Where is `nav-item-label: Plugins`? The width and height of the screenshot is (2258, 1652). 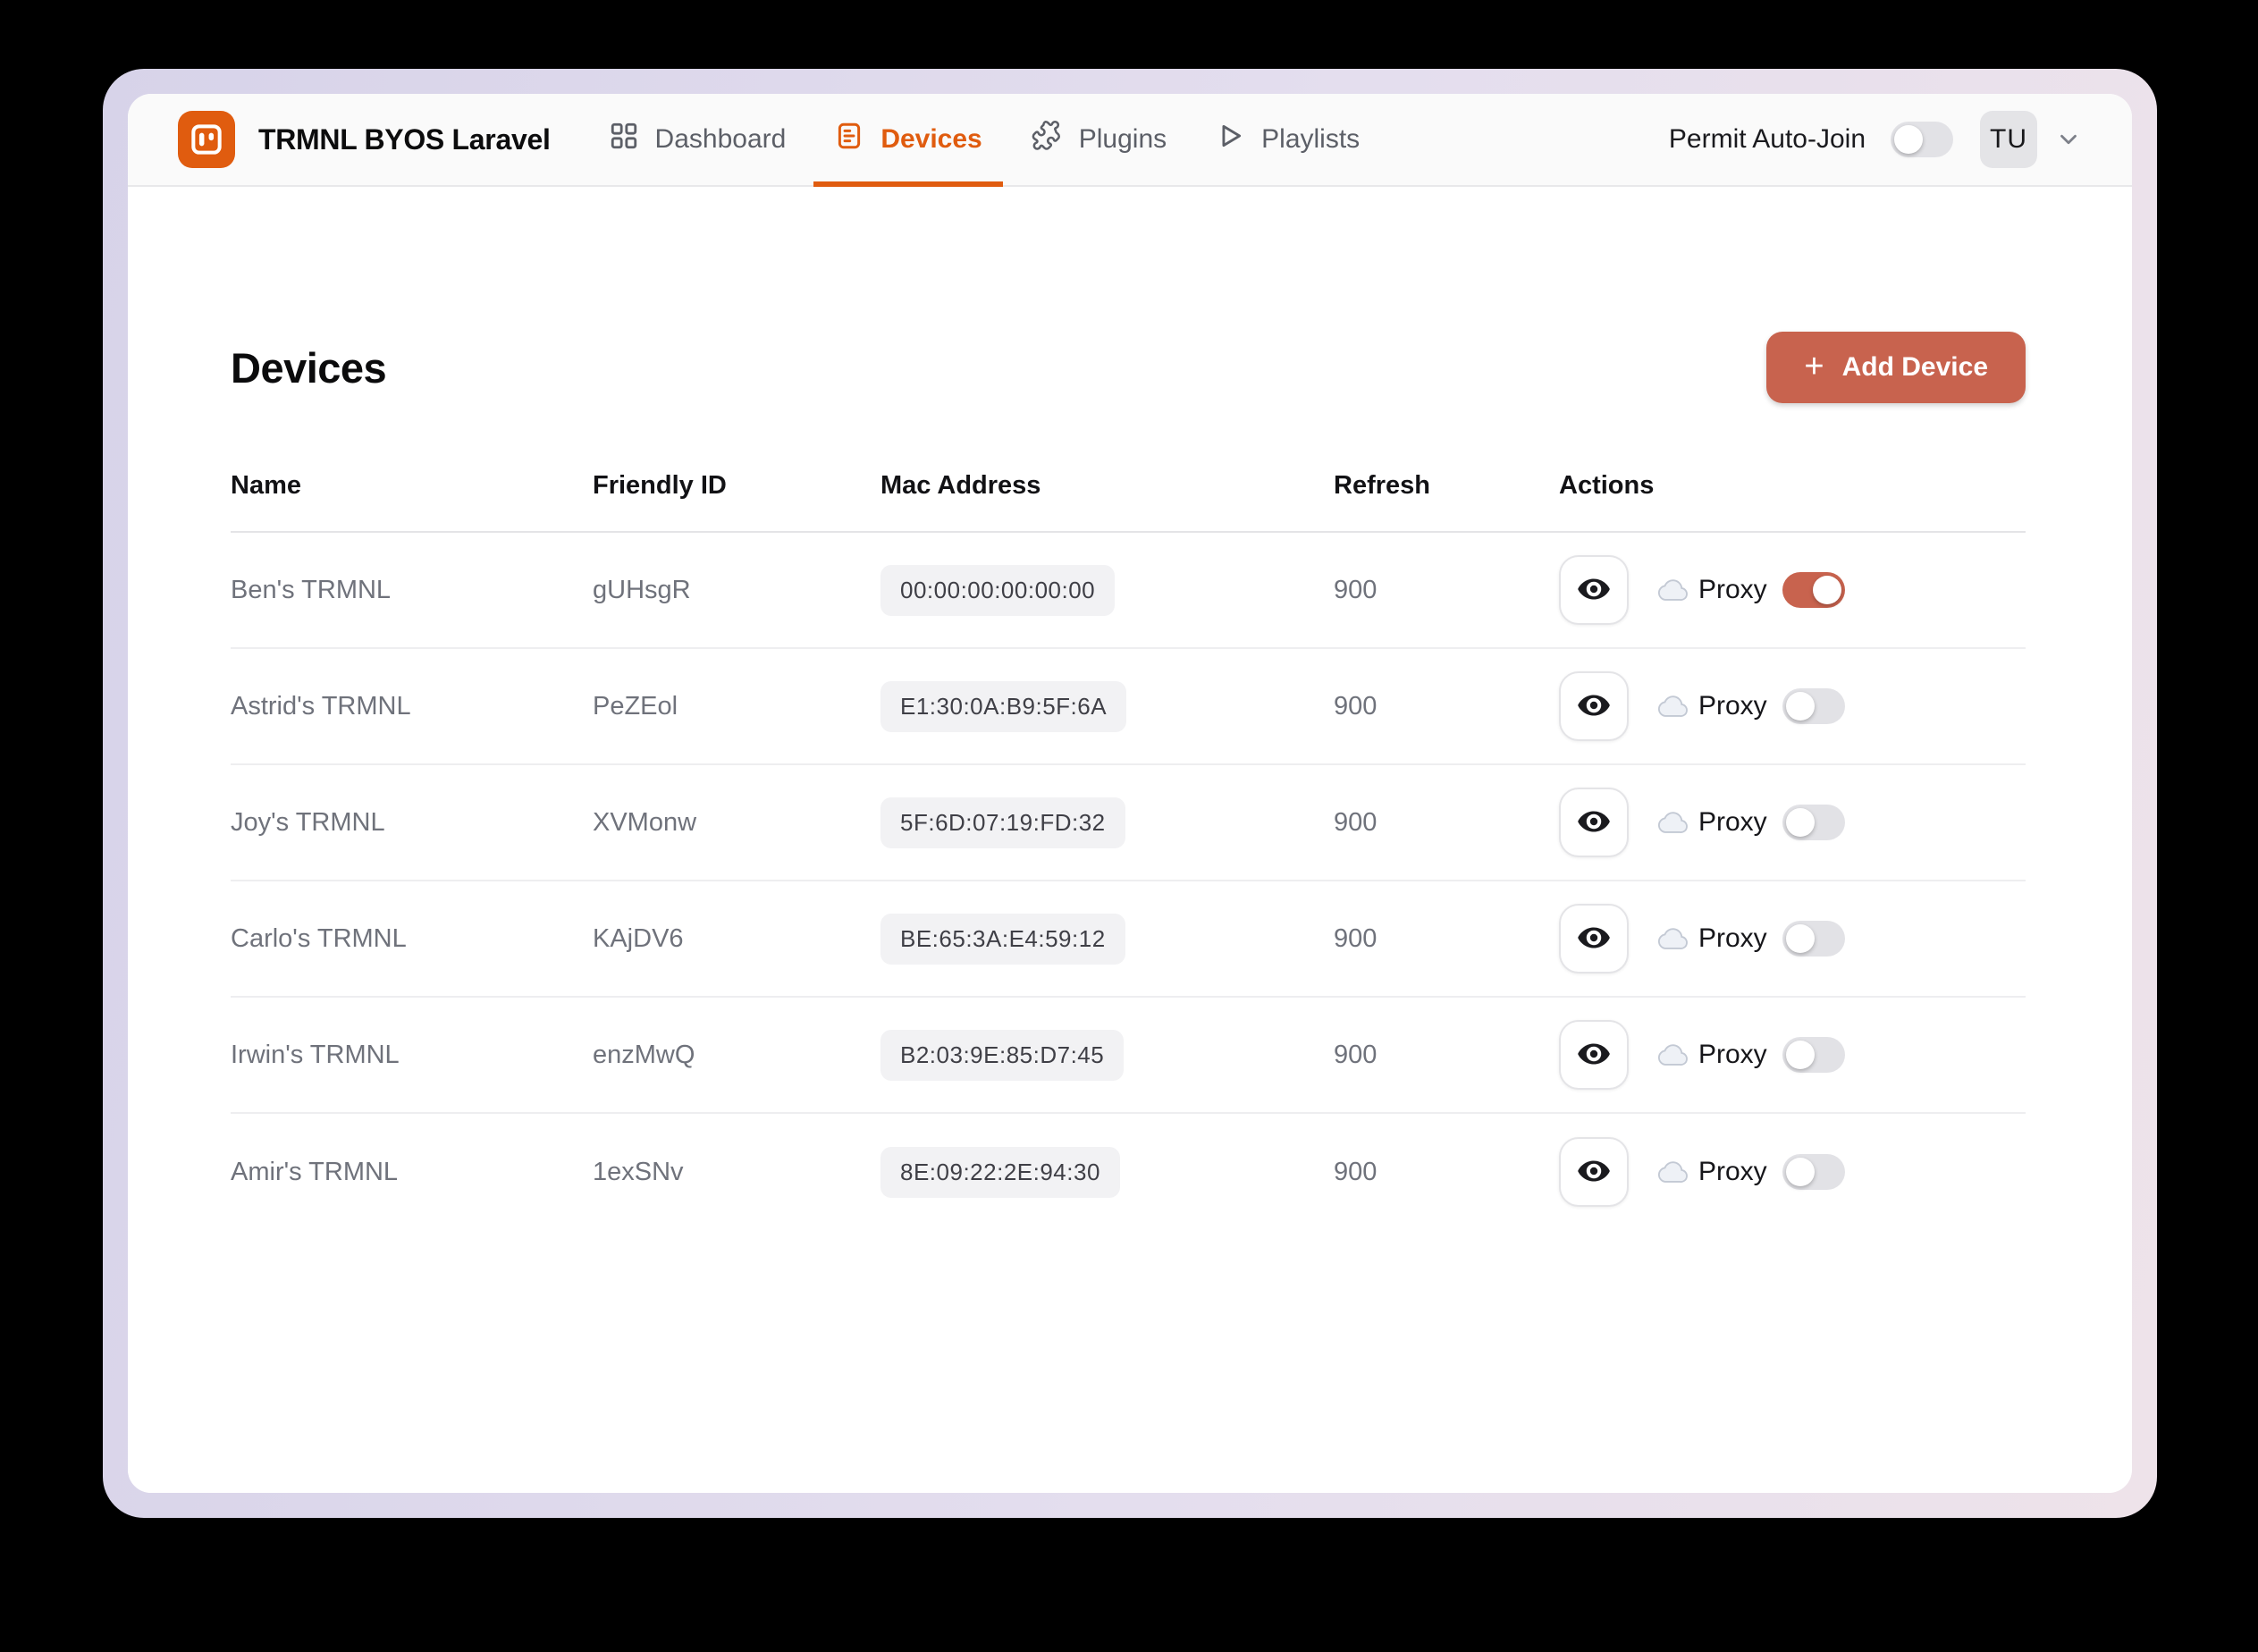 nav-item-label: Plugins is located at coordinates (1122, 139).